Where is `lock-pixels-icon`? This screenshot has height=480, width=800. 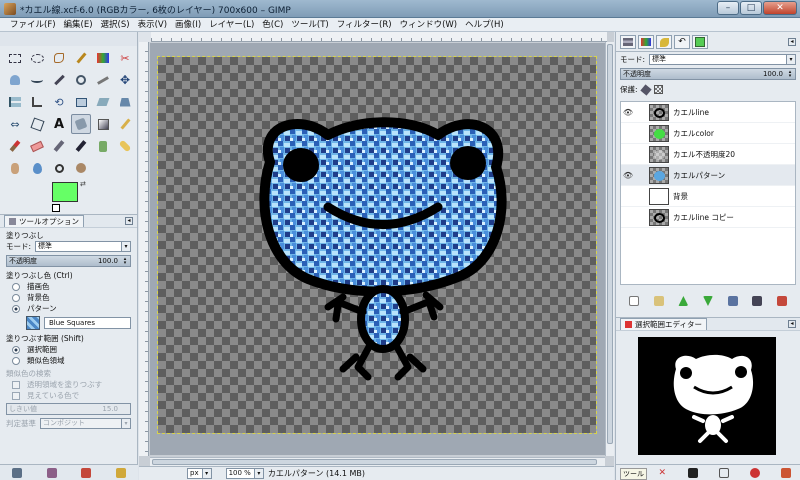
lock-pixels-icon is located at coordinates (645, 89).